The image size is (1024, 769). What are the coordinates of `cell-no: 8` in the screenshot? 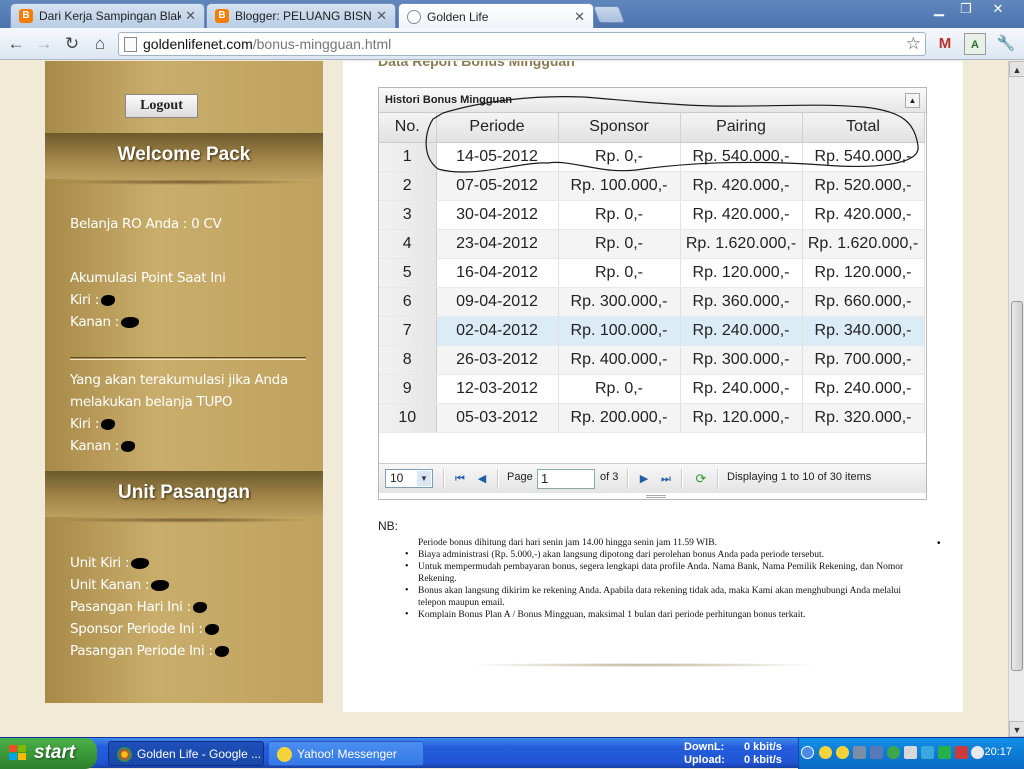 It's located at (408, 360).